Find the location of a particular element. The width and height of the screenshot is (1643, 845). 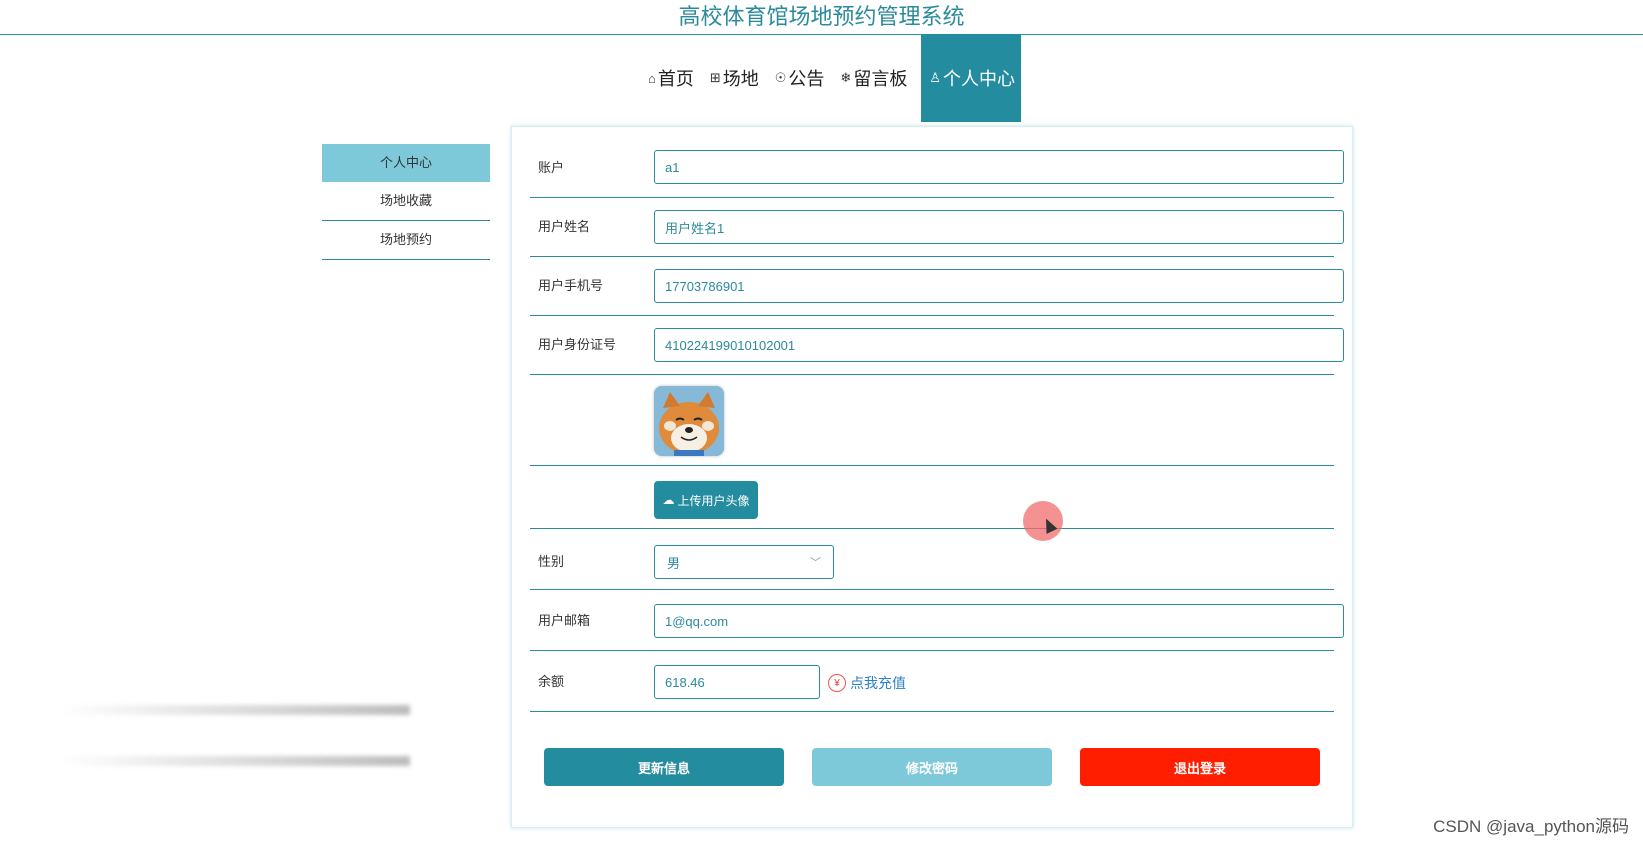

balance-label: 余额 is located at coordinates (551, 681).